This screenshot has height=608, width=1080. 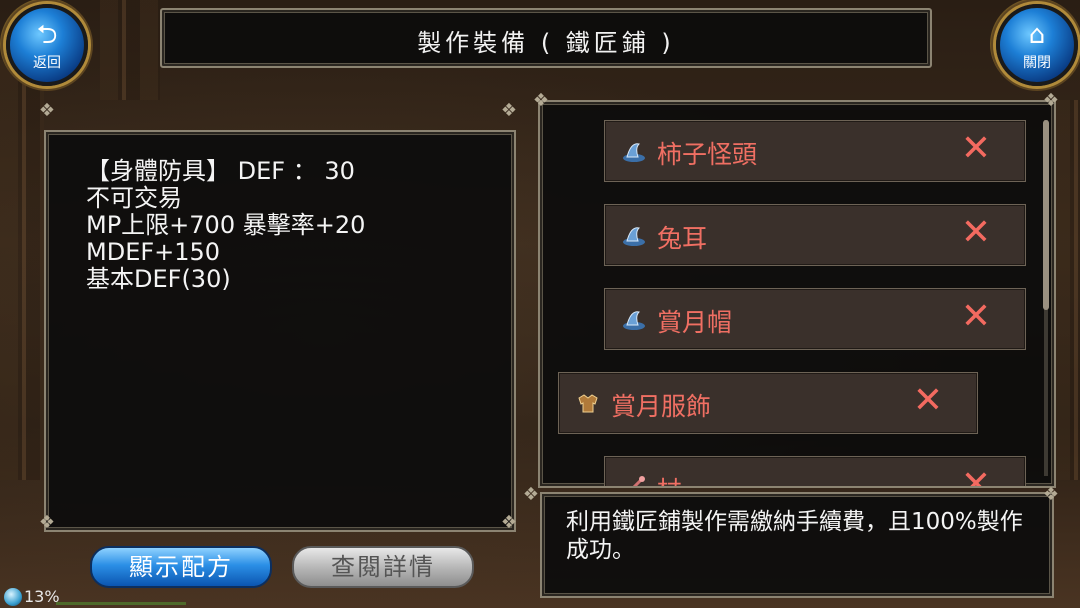 I want to click on title-bar: 製作裝備 ( 鐵匠鋪 ), so click(x=546, y=38).